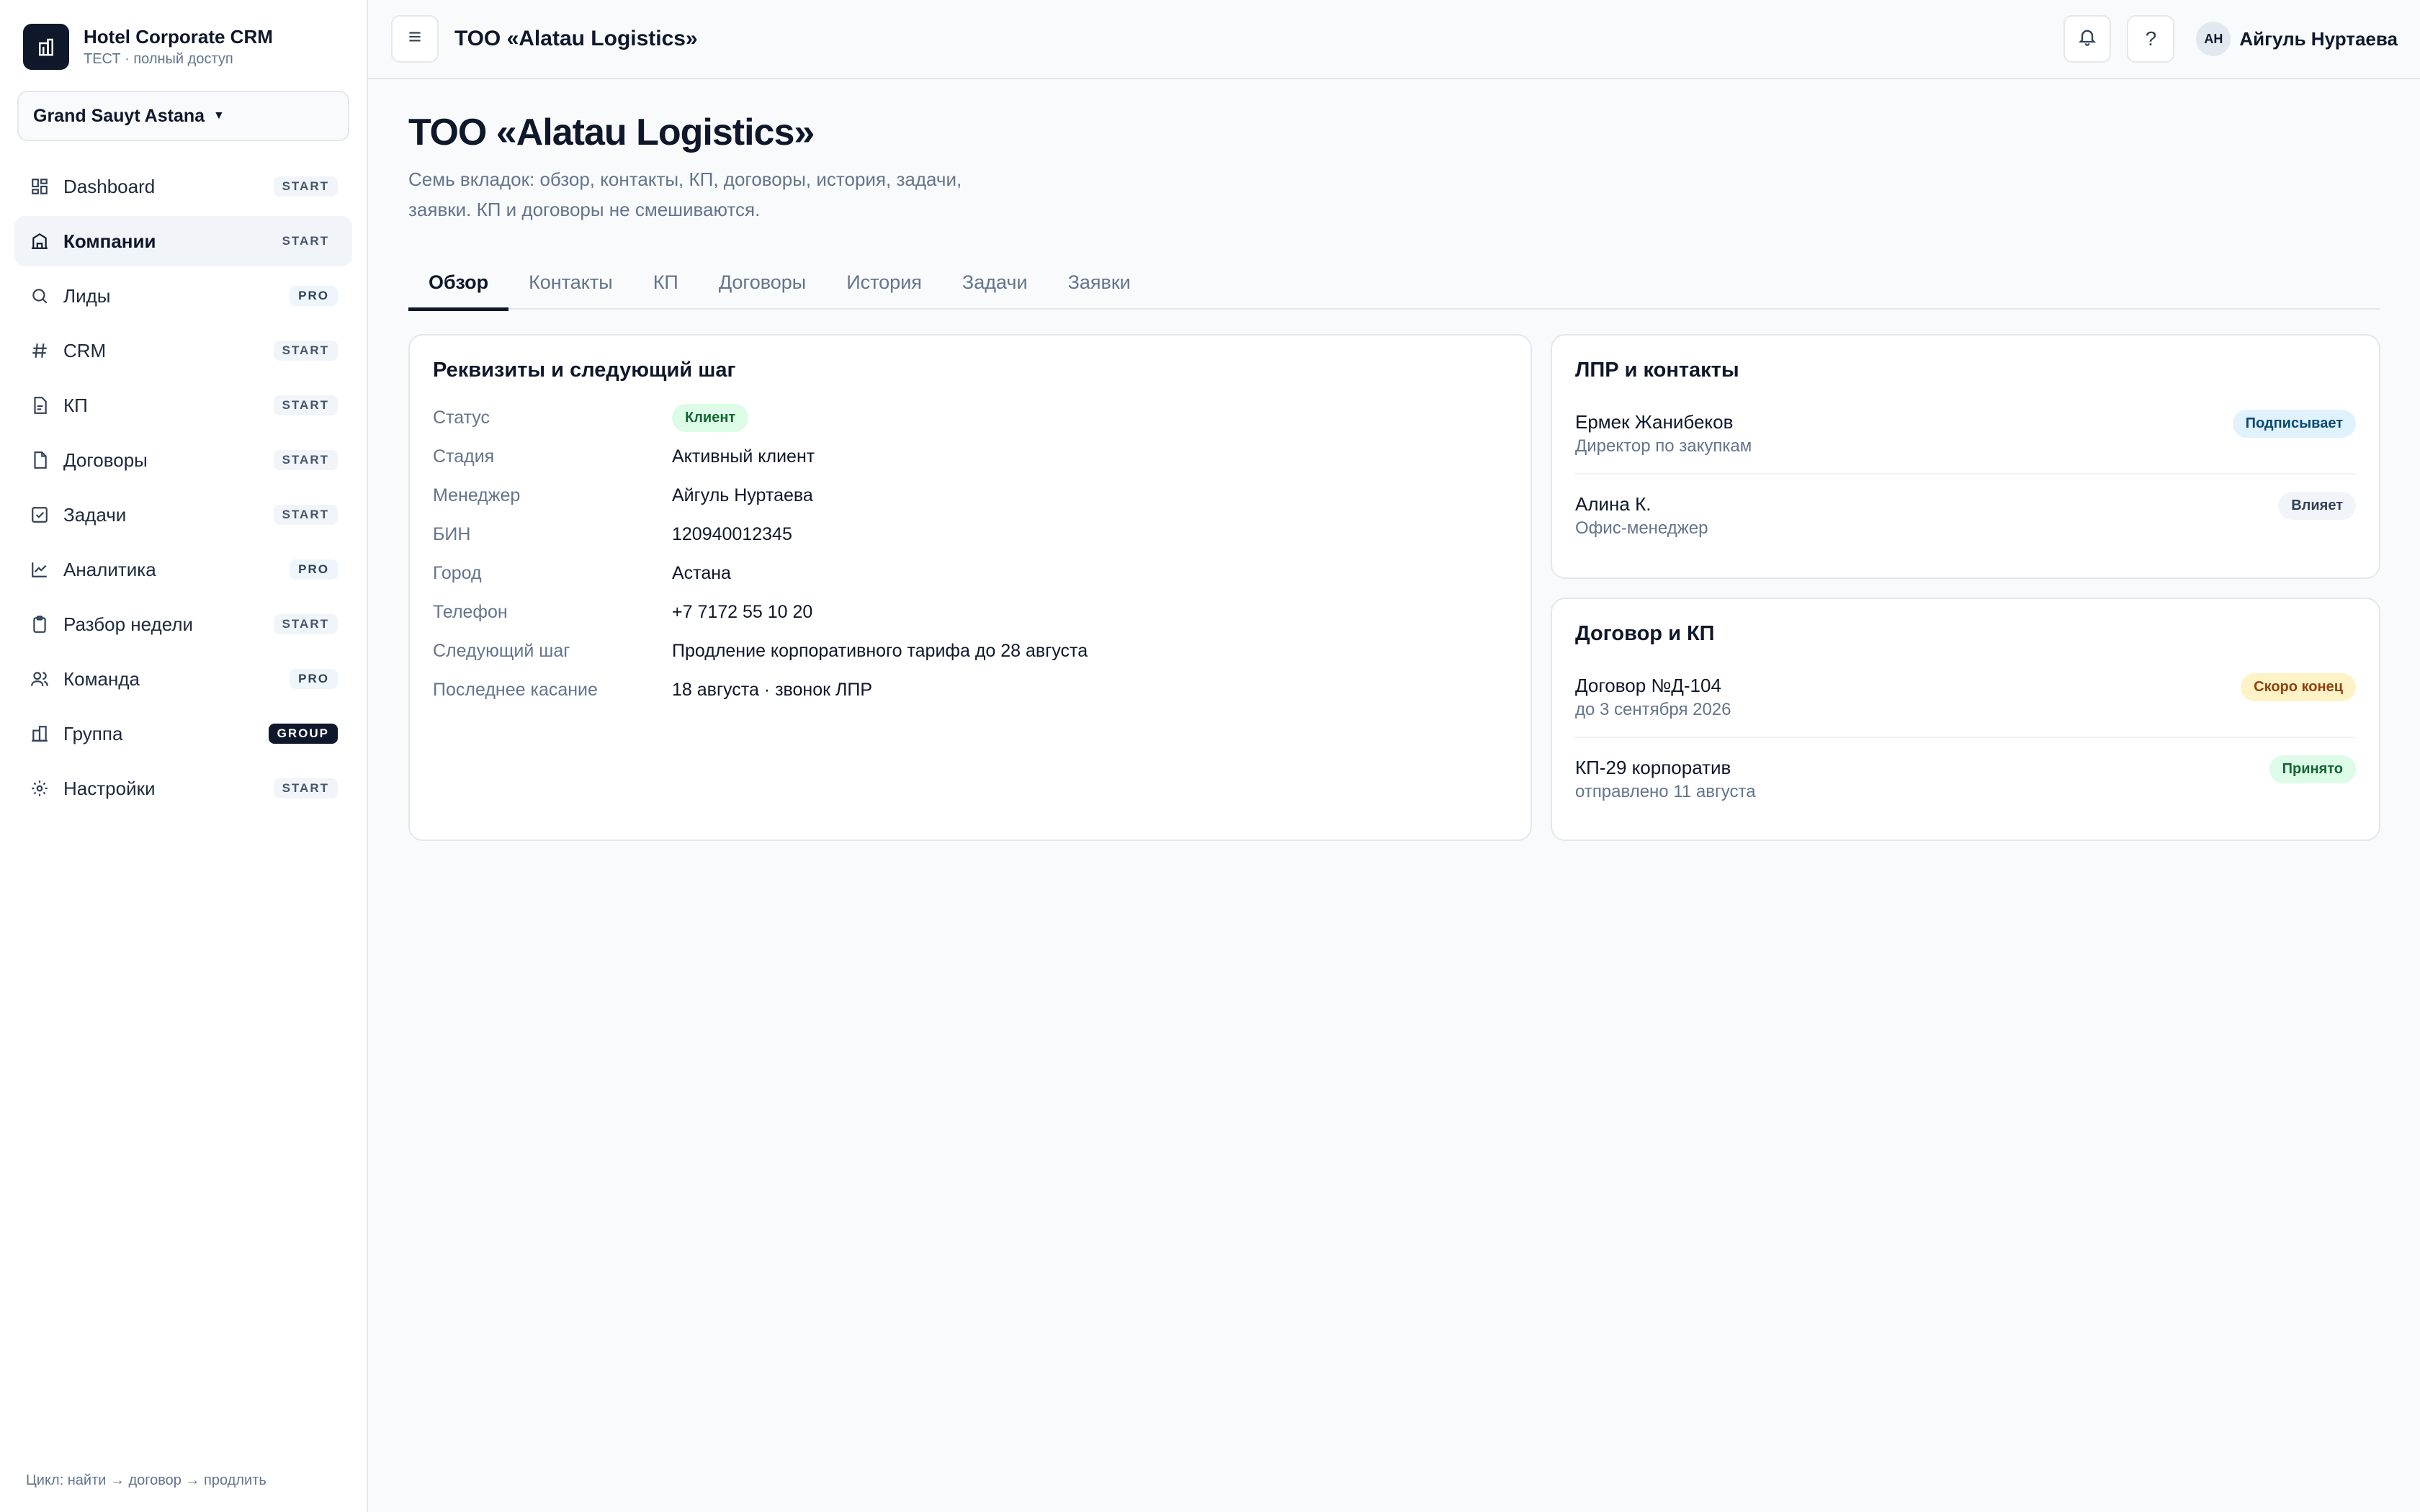  What do you see at coordinates (1653, 709) in the screenshot?
I see `contract-sub: до 3 сентября 2026` at bounding box center [1653, 709].